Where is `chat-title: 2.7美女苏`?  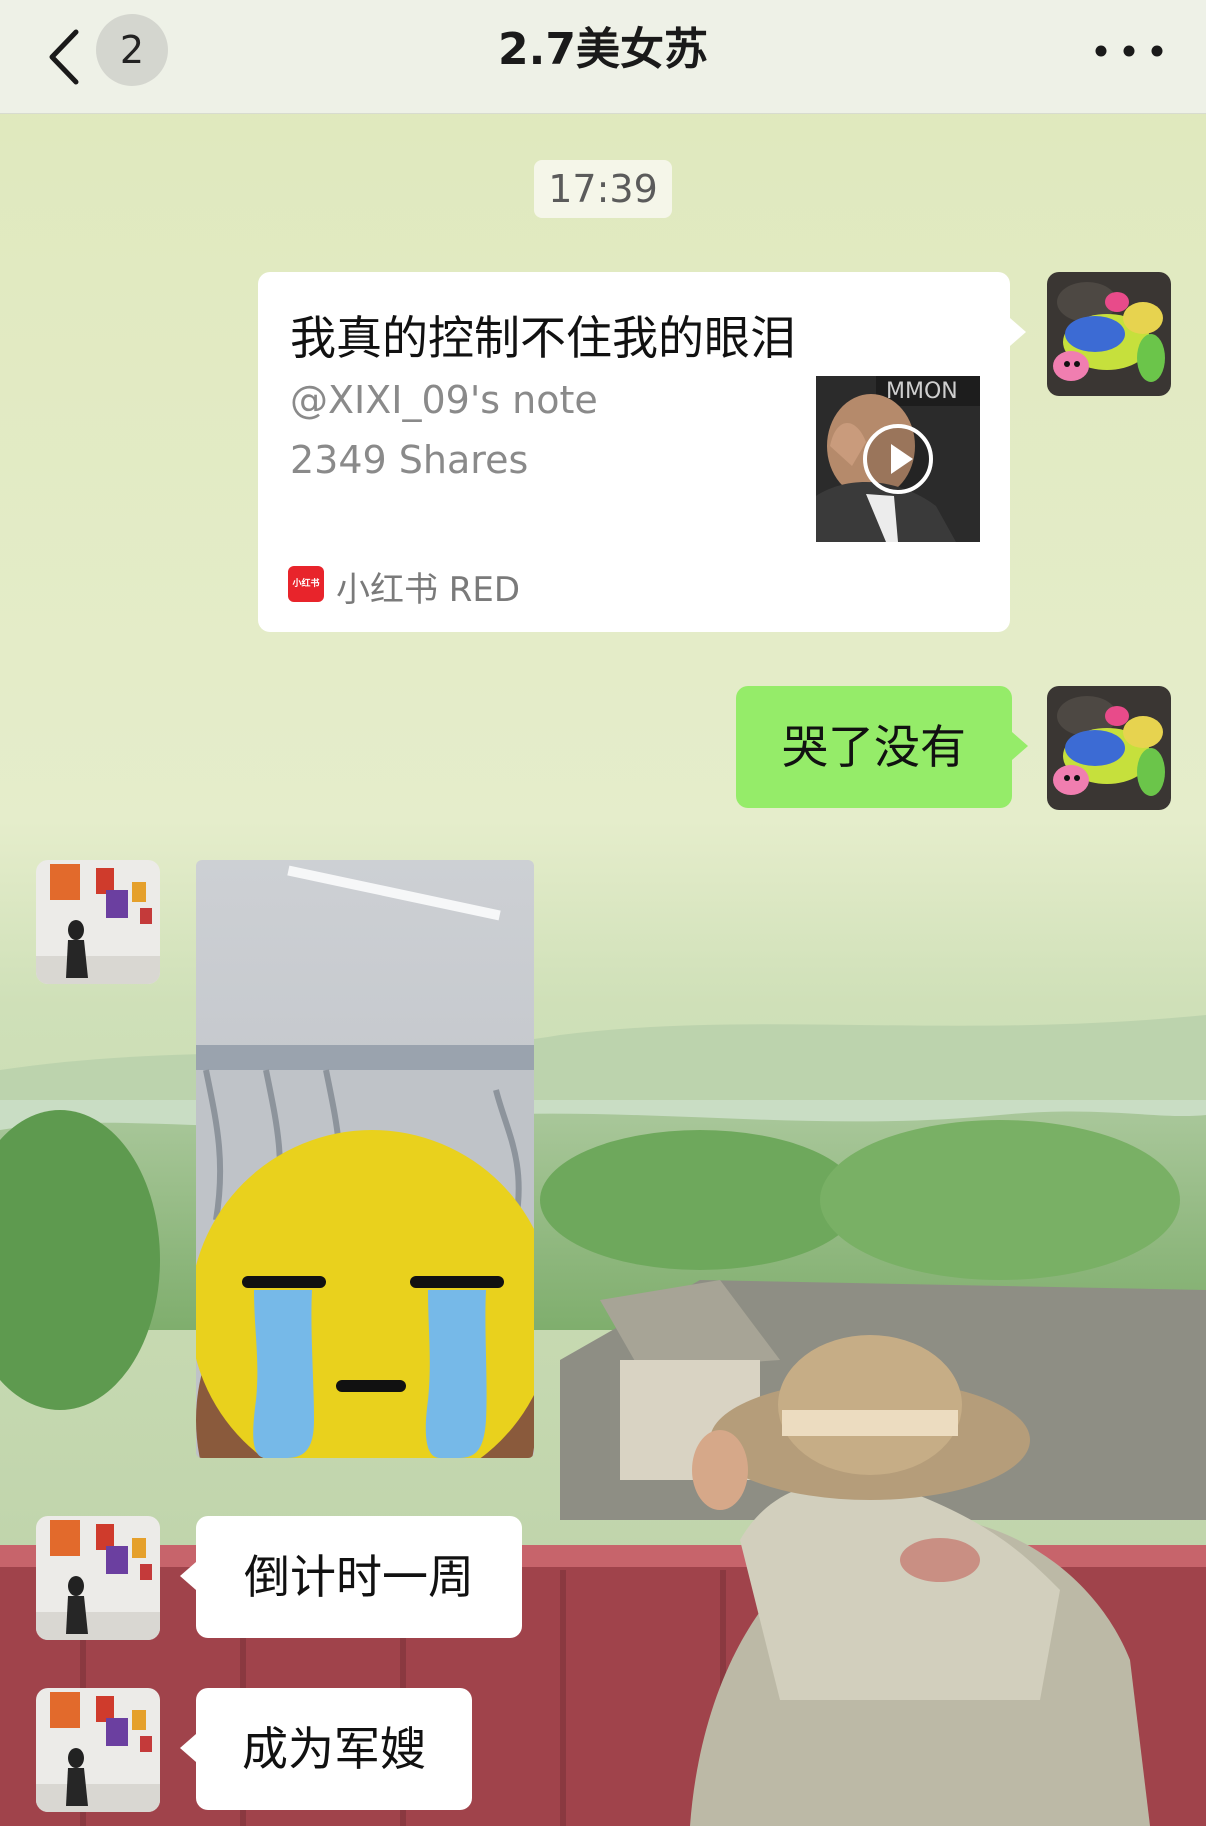
chat-title: 2.7美女苏 is located at coordinates (603, 49).